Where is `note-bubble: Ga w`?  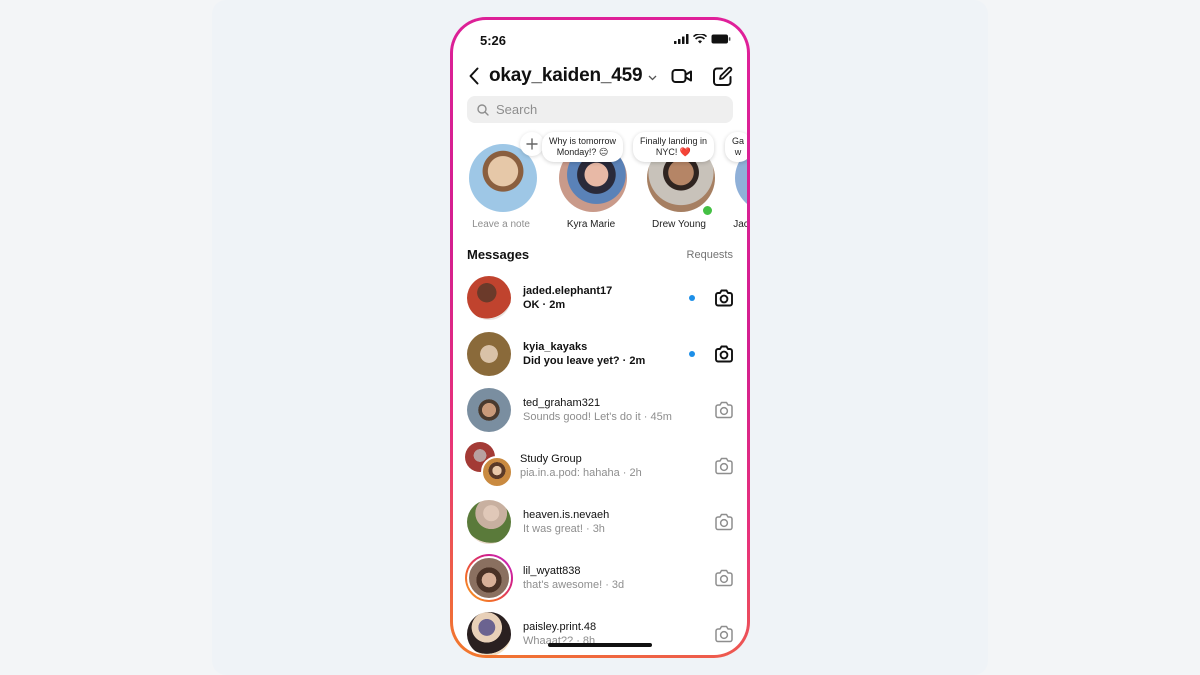 note-bubble: Ga w is located at coordinates (736, 147).